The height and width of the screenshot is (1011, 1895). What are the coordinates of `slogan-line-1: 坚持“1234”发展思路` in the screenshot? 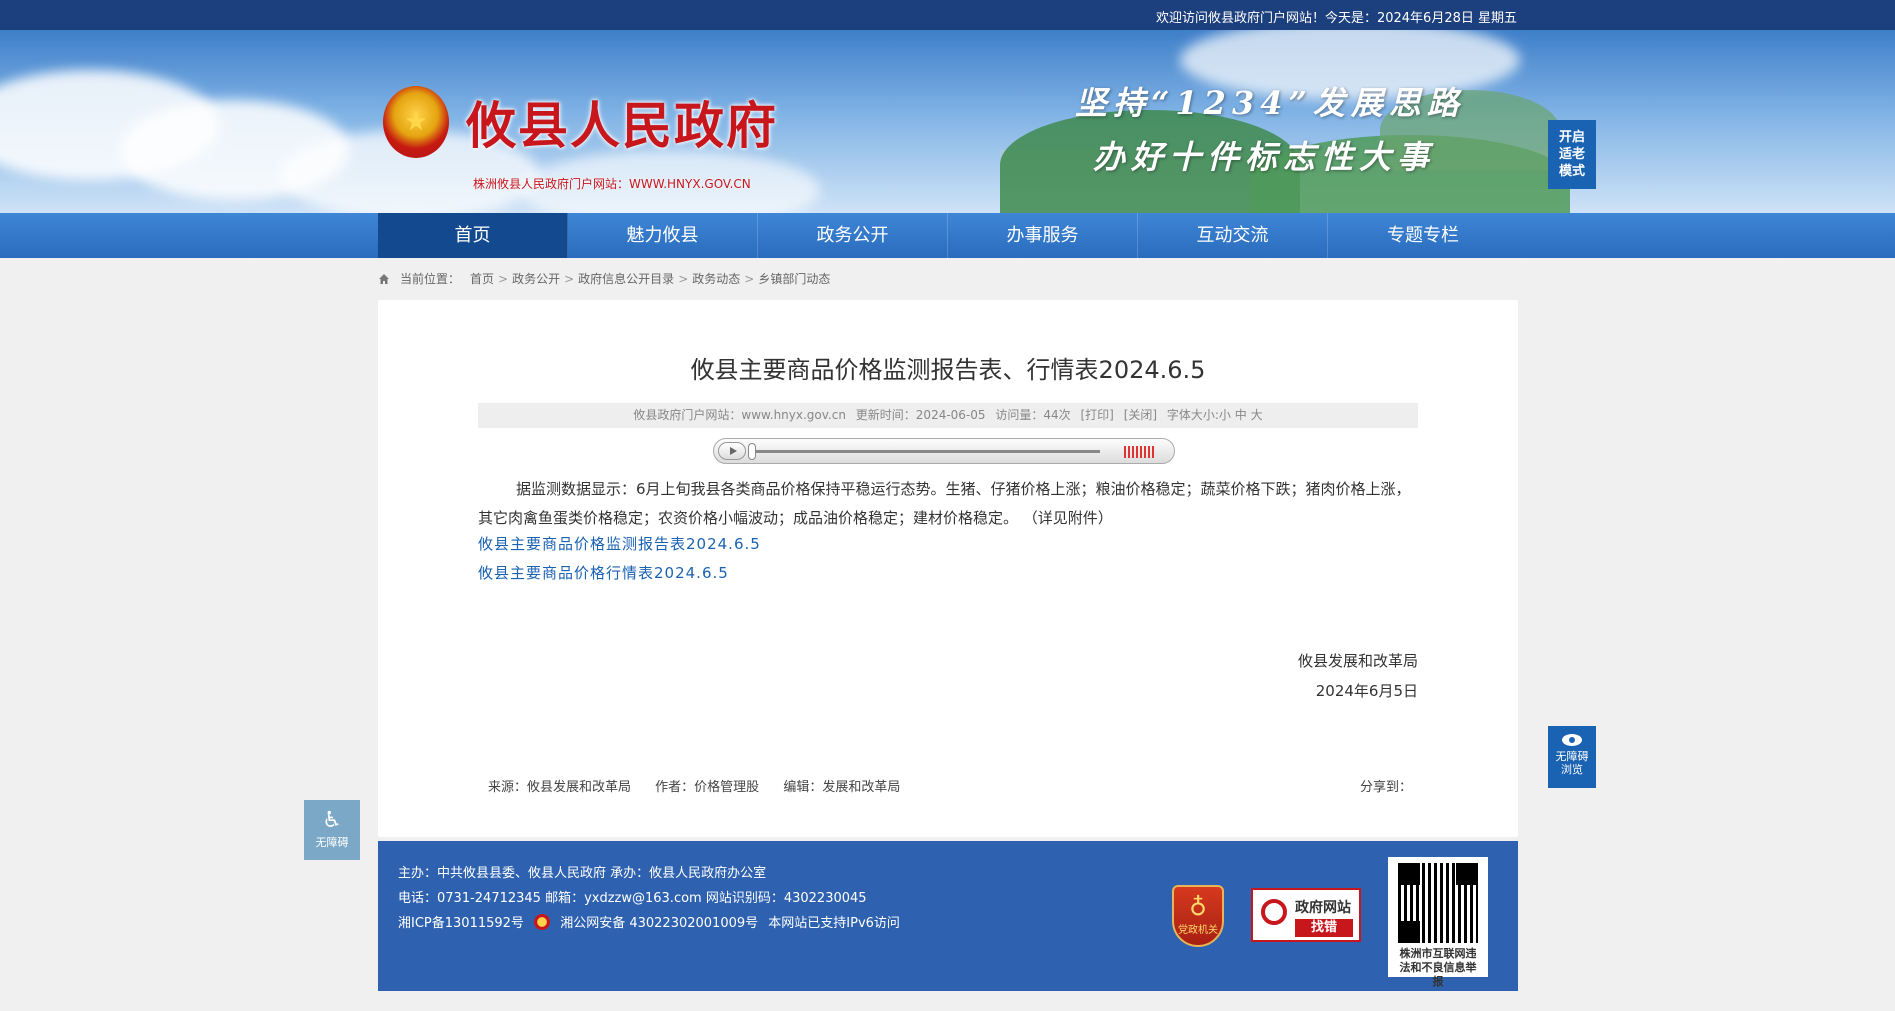 It's located at (1270, 103).